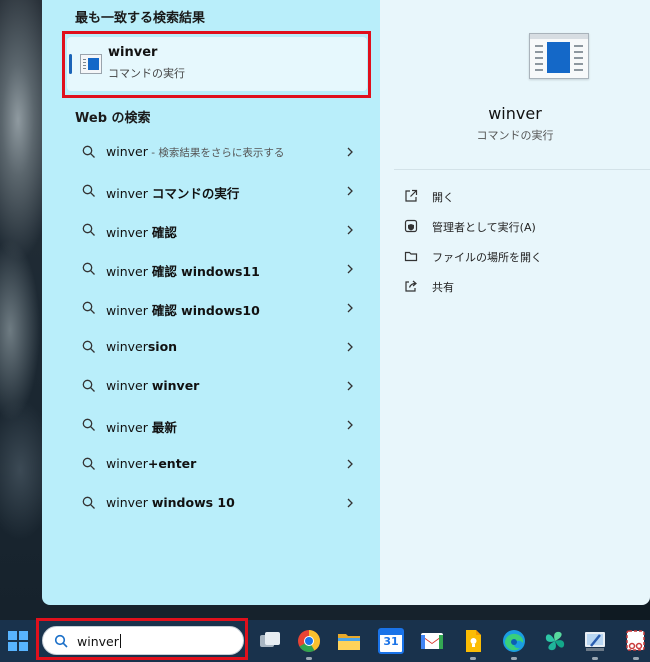  I want to click on details-app-name: winver, so click(515, 113).